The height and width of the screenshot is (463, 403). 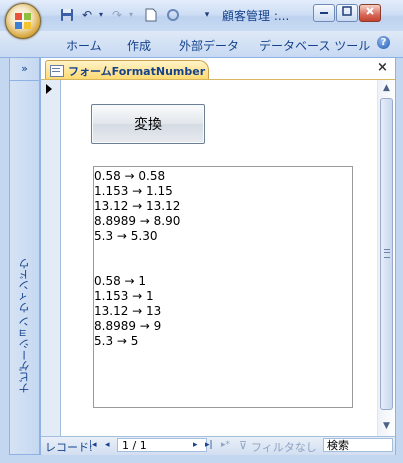 What do you see at coordinates (358, 445) in the screenshot?
I see `search-input: 検索` at bounding box center [358, 445].